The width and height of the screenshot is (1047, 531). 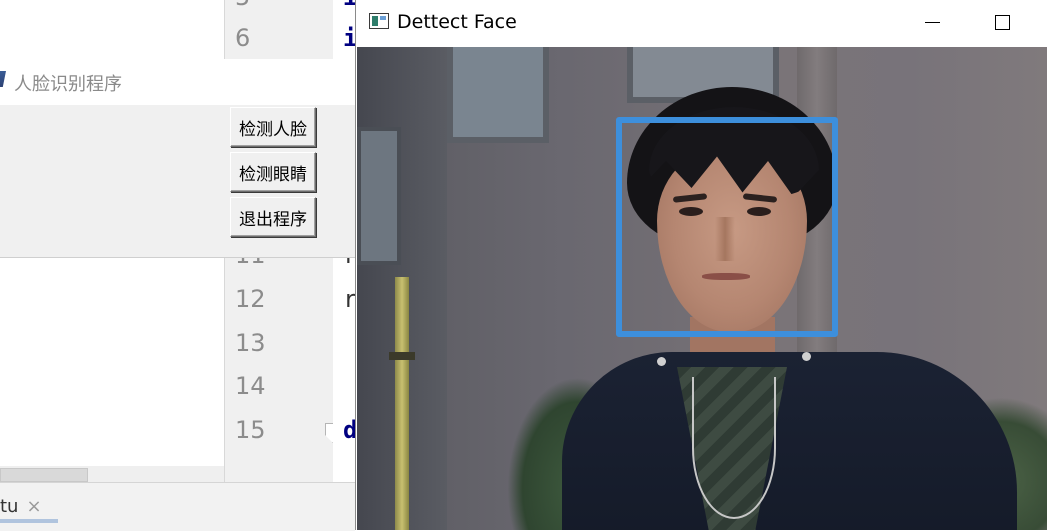 I want to click on necklace, so click(x=734, y=448).